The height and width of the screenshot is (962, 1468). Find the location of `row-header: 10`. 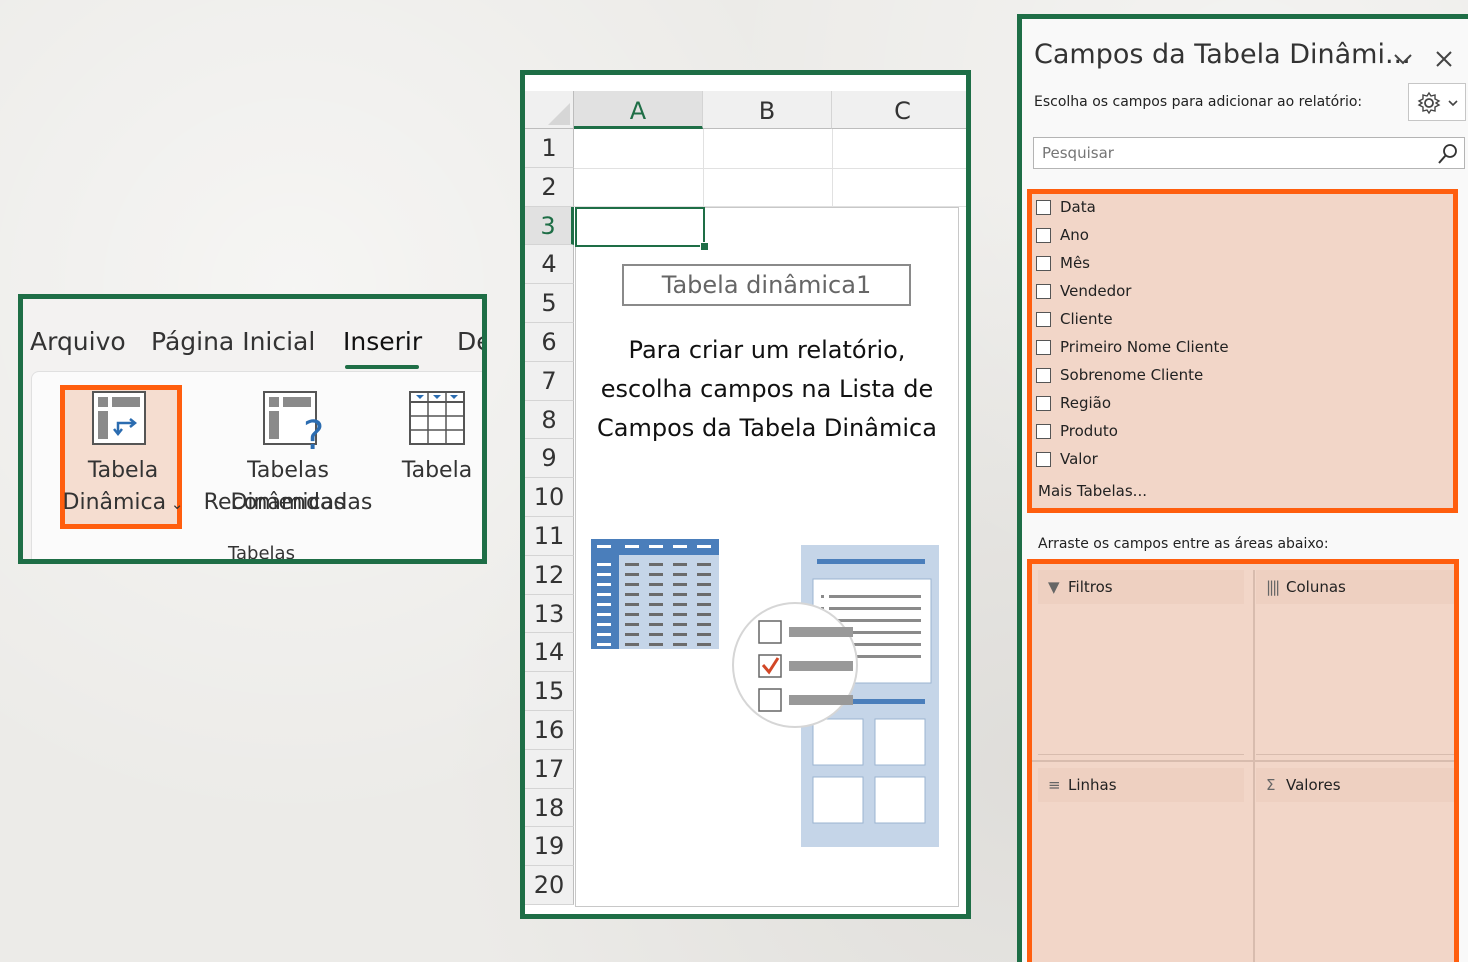

row-header: 10 is located at coordinates (549, 497).